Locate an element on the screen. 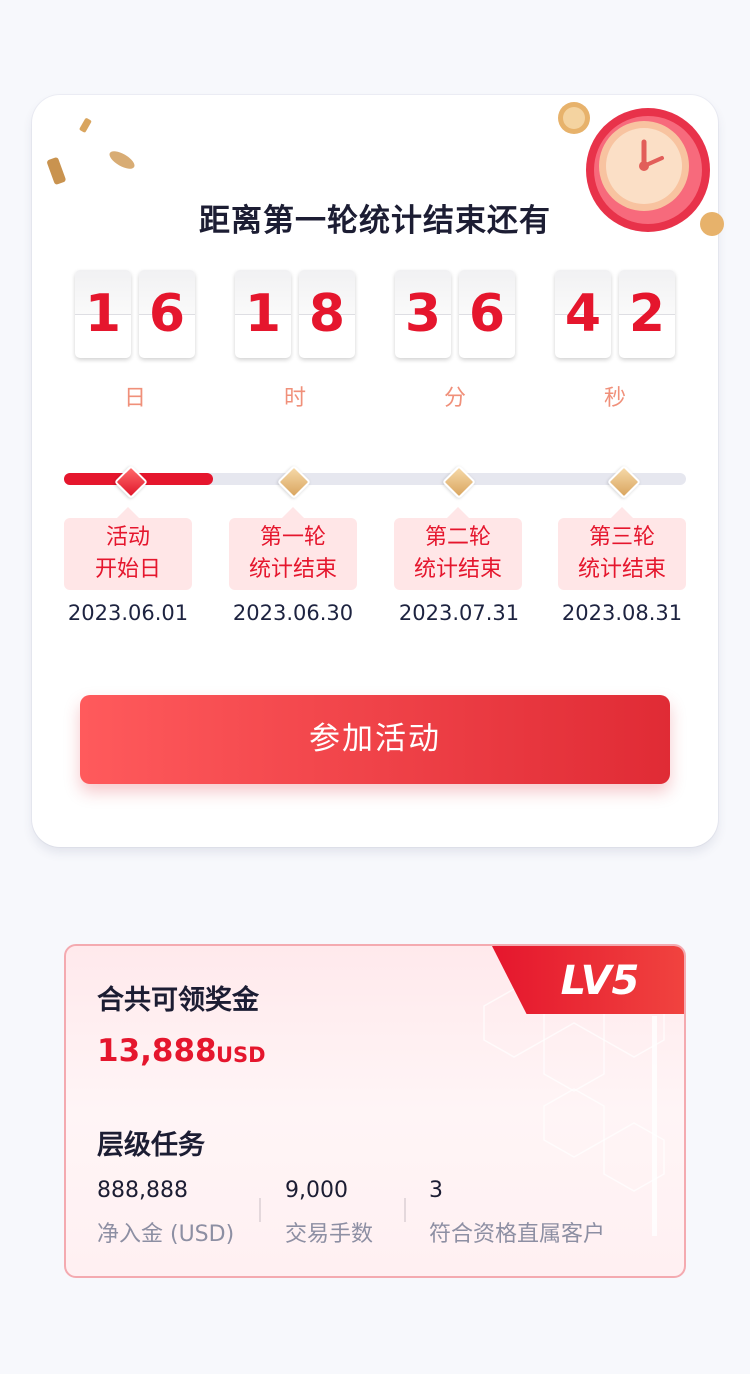  unit-days: 日 is located at coordinates (134, 398).